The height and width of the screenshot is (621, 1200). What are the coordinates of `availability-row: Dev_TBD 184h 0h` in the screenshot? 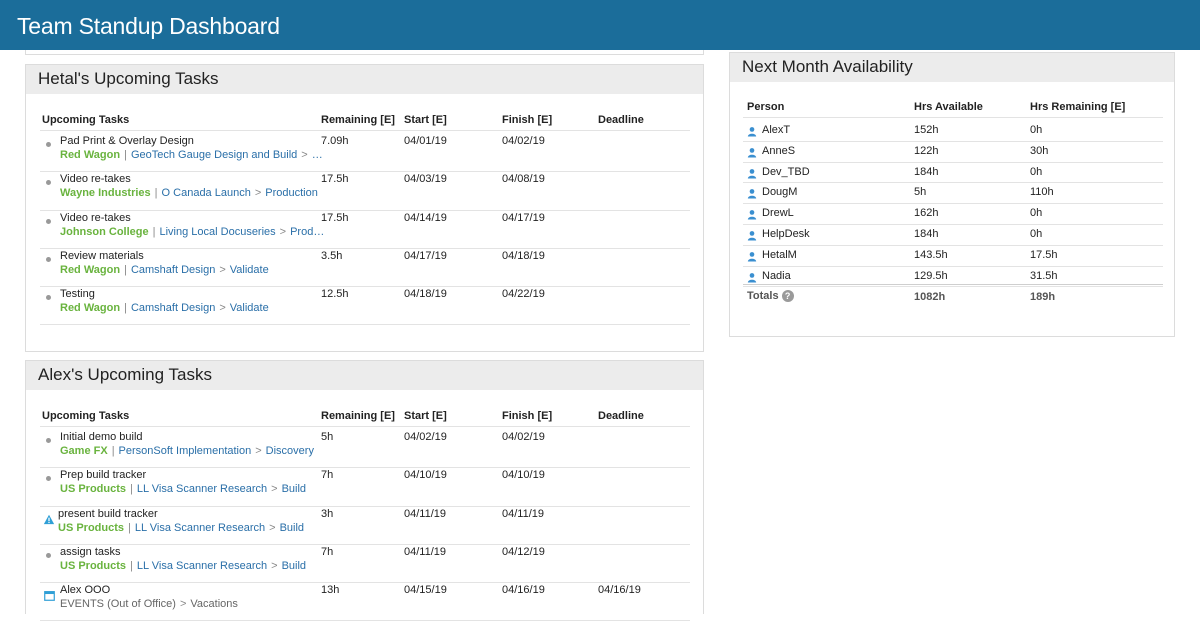 It's located at (953, 173).